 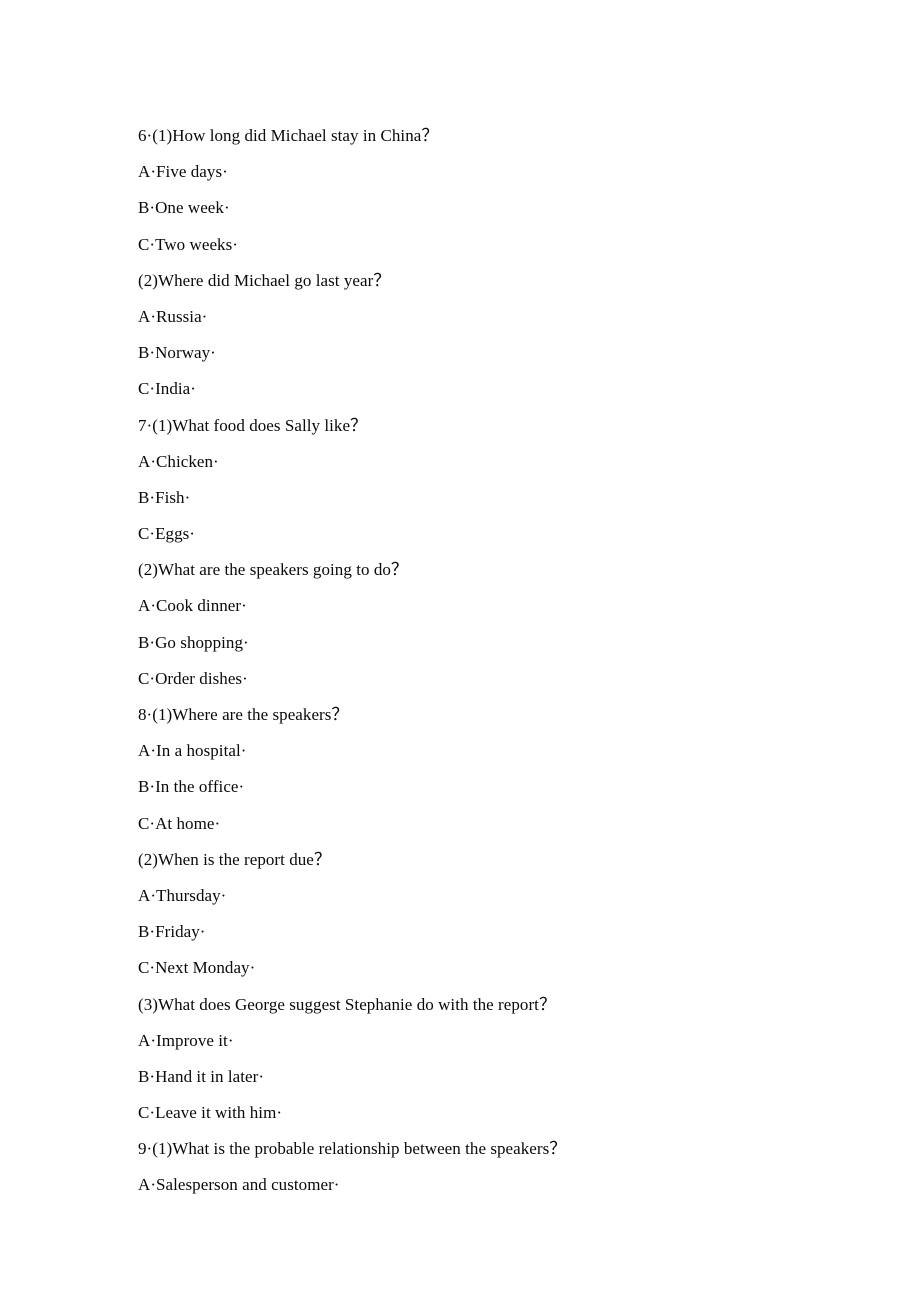 What do you see at coordinates (288, 135) in the screenshot?
I see `question-stem: 6·(1)How long did Michael stay in China？` at bounding box center [288, 135].